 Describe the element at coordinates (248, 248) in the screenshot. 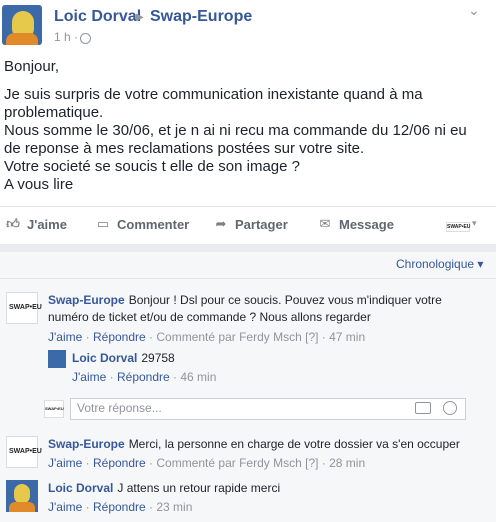

I see `section-divider` at that location.